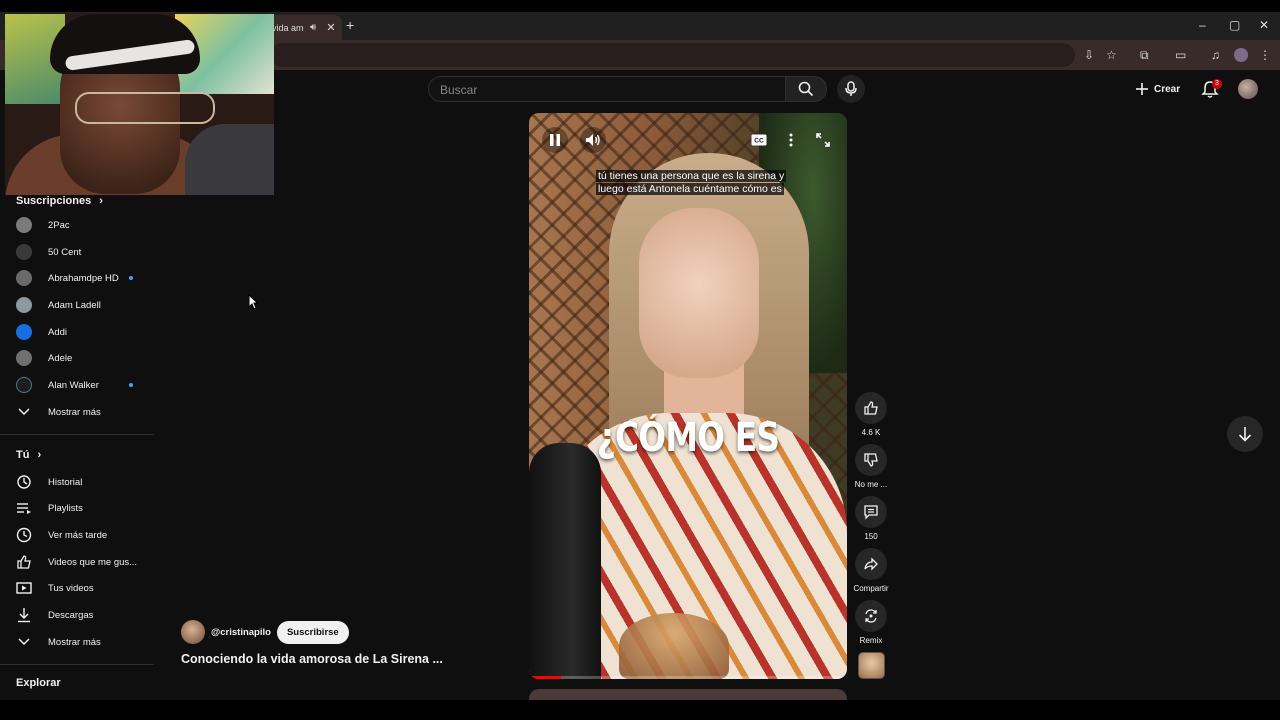 This screenshot has width=1280, height=720. I want to click on video-progress-bar, so click(688, 677).